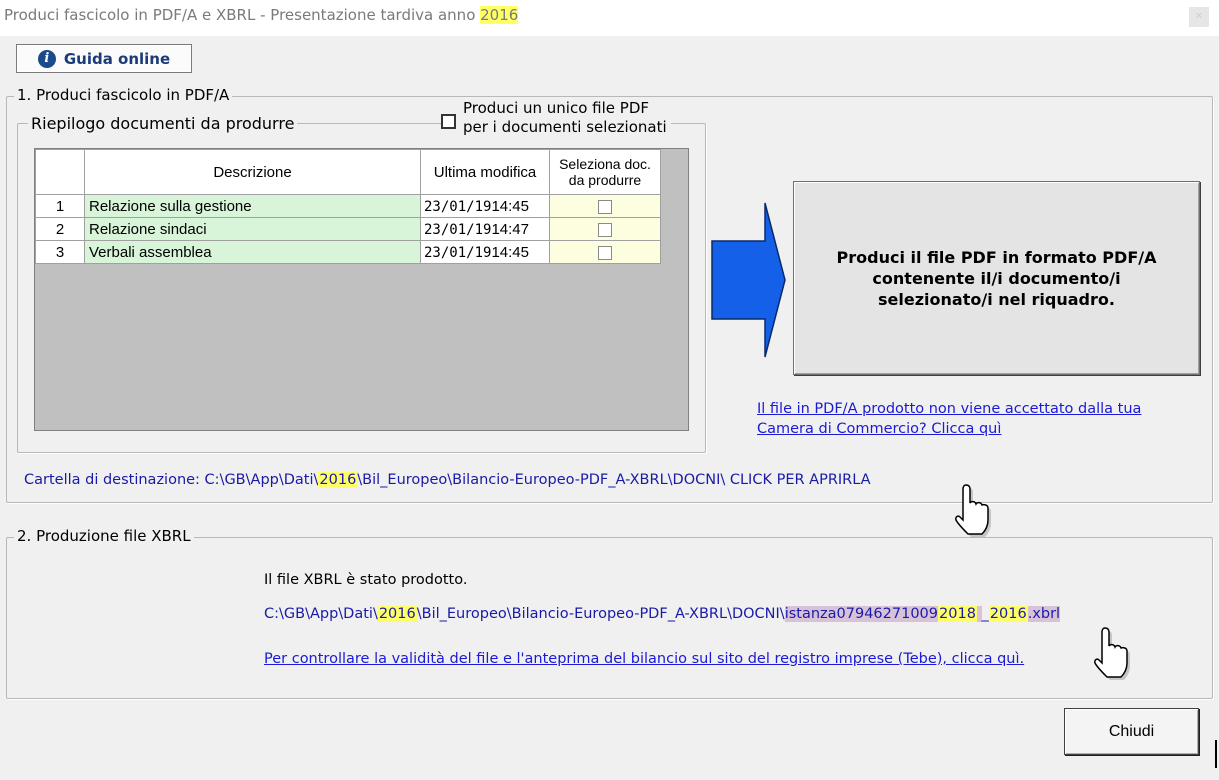 Image resolution: width=1219 pixels, height=780 pixels. Describe the element at coordinates (605, 164) in the screenshot. I see `header-seleziona-line1: Seleziona doc.` at that location.